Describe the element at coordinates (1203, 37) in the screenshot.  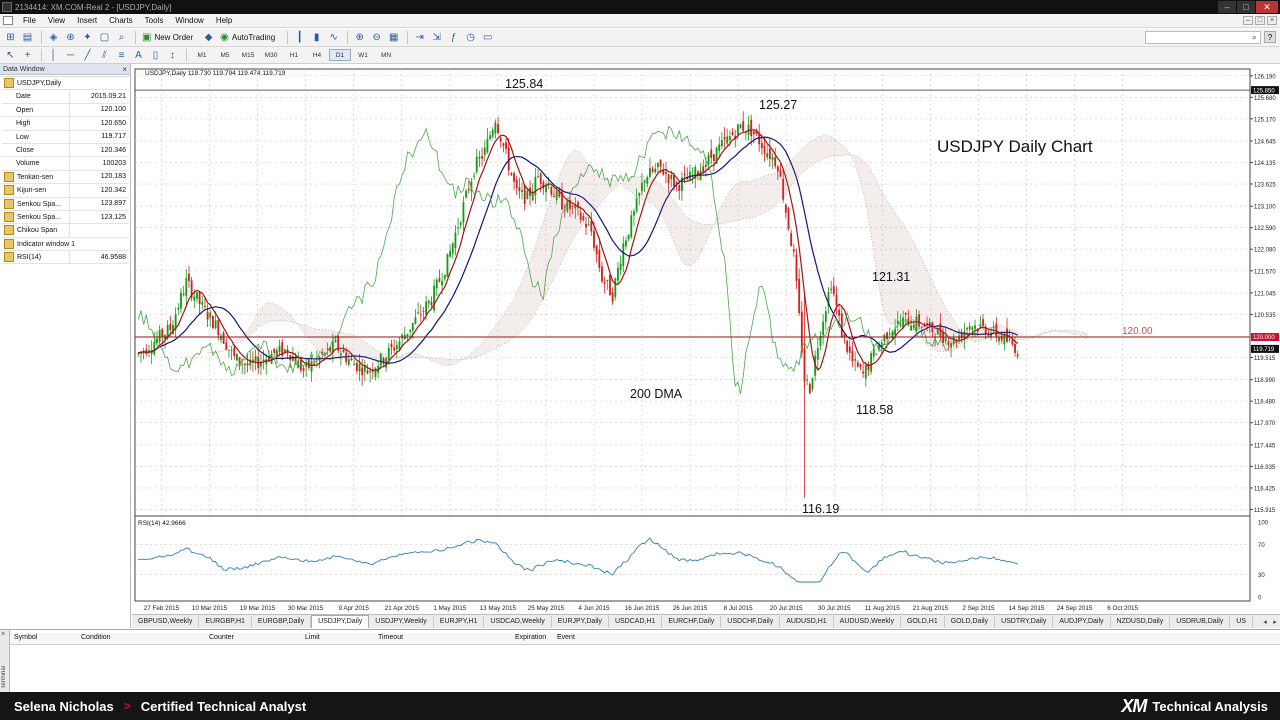
I see `search-input: ⌕` at that location.